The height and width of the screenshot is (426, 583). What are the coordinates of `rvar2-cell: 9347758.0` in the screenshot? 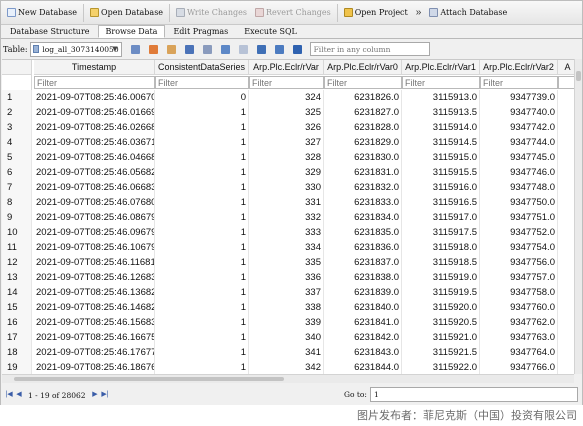 It's located at (519, 292).